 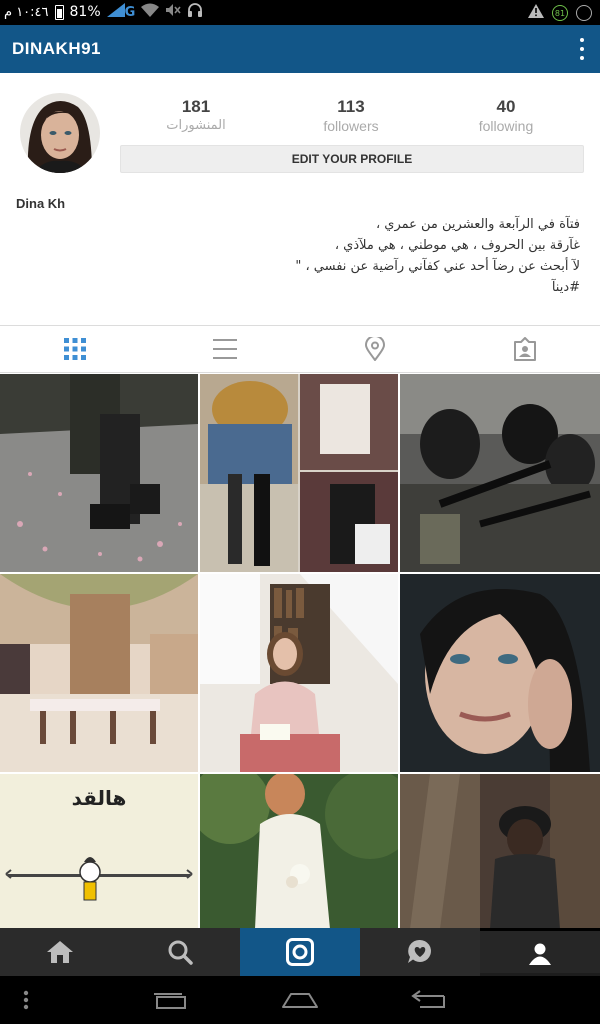 I want to click on app-status-icon, so click(x=584, y=13).